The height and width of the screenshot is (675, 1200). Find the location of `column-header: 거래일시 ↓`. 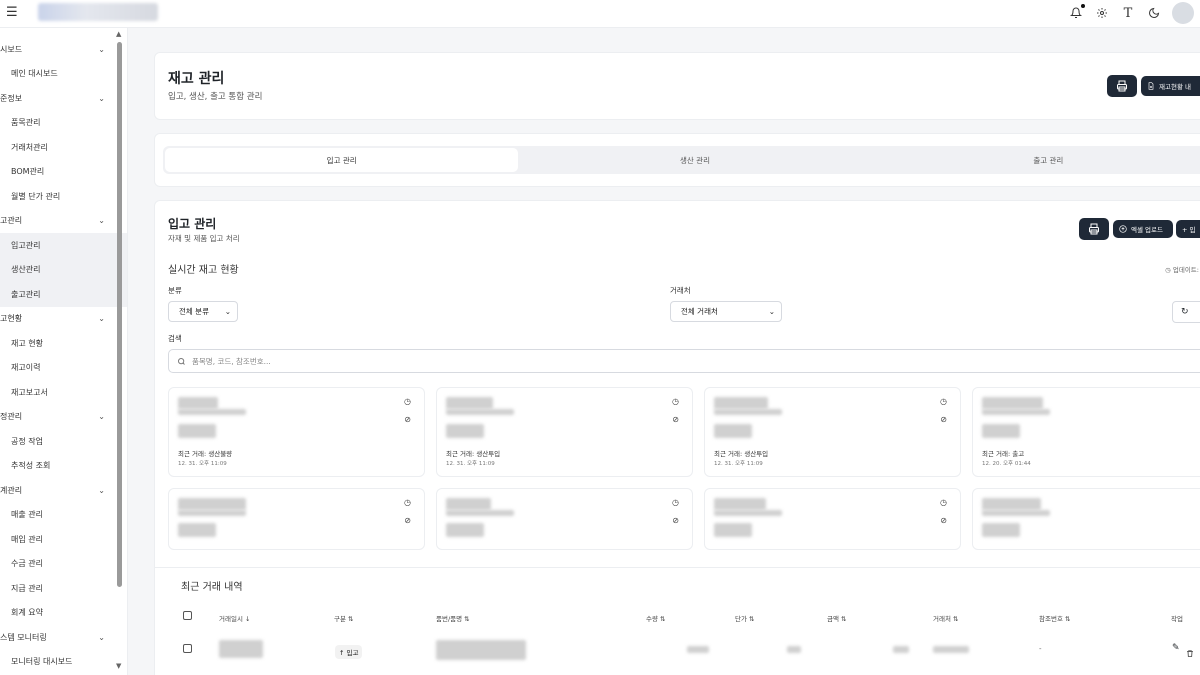

column-header: 거래일시 ↓ is located at coordinates (234, 618).